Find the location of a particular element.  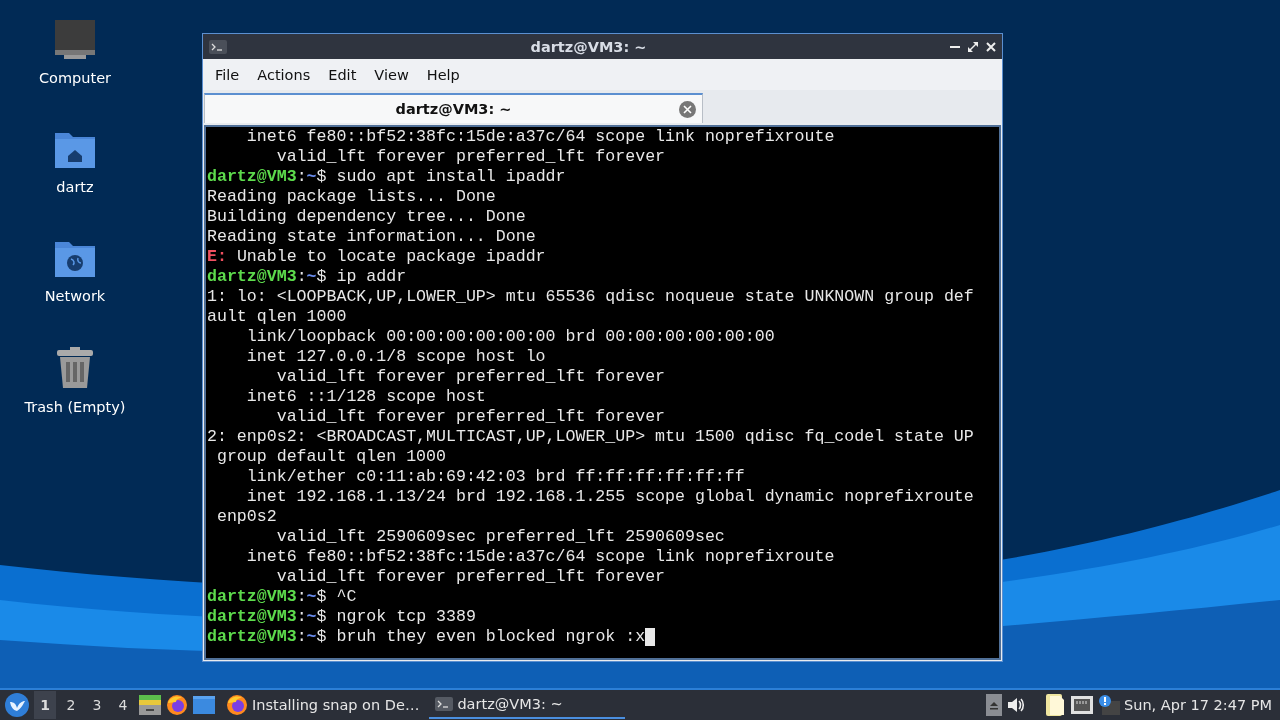

volume-icon is located at coordinates (1016, 705).